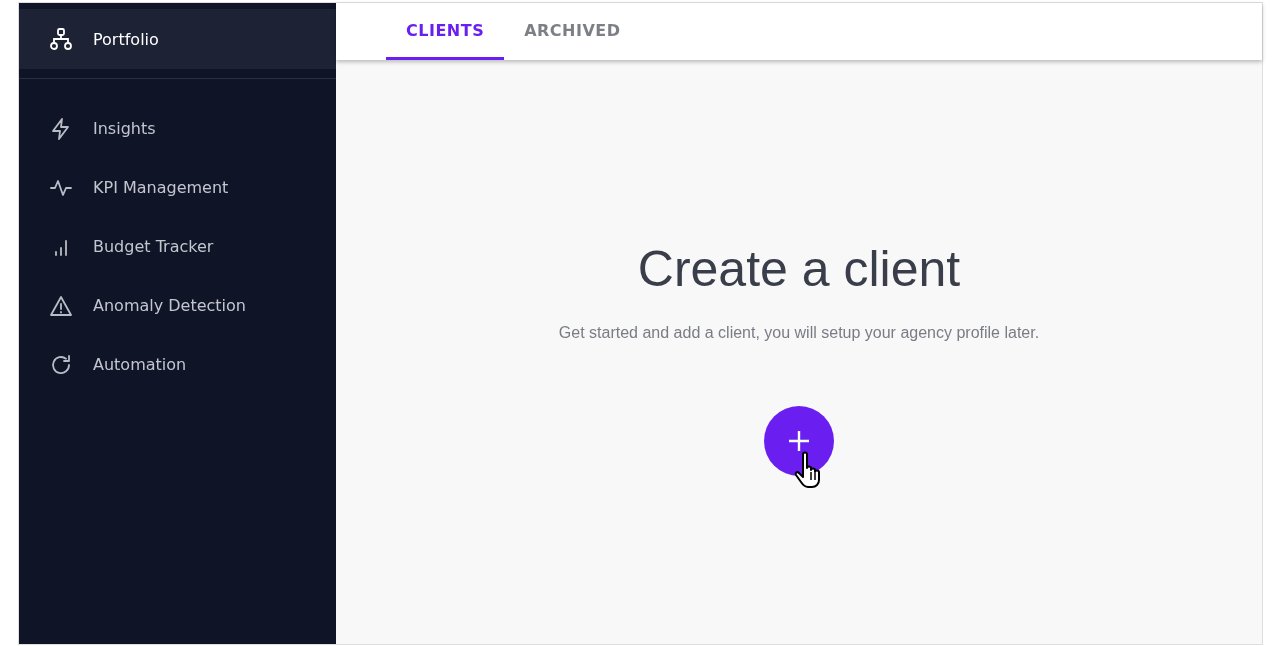 The image size is (1280, 646). I want to click on sidebar-item: Anomaly Detection, so click(177, 305).